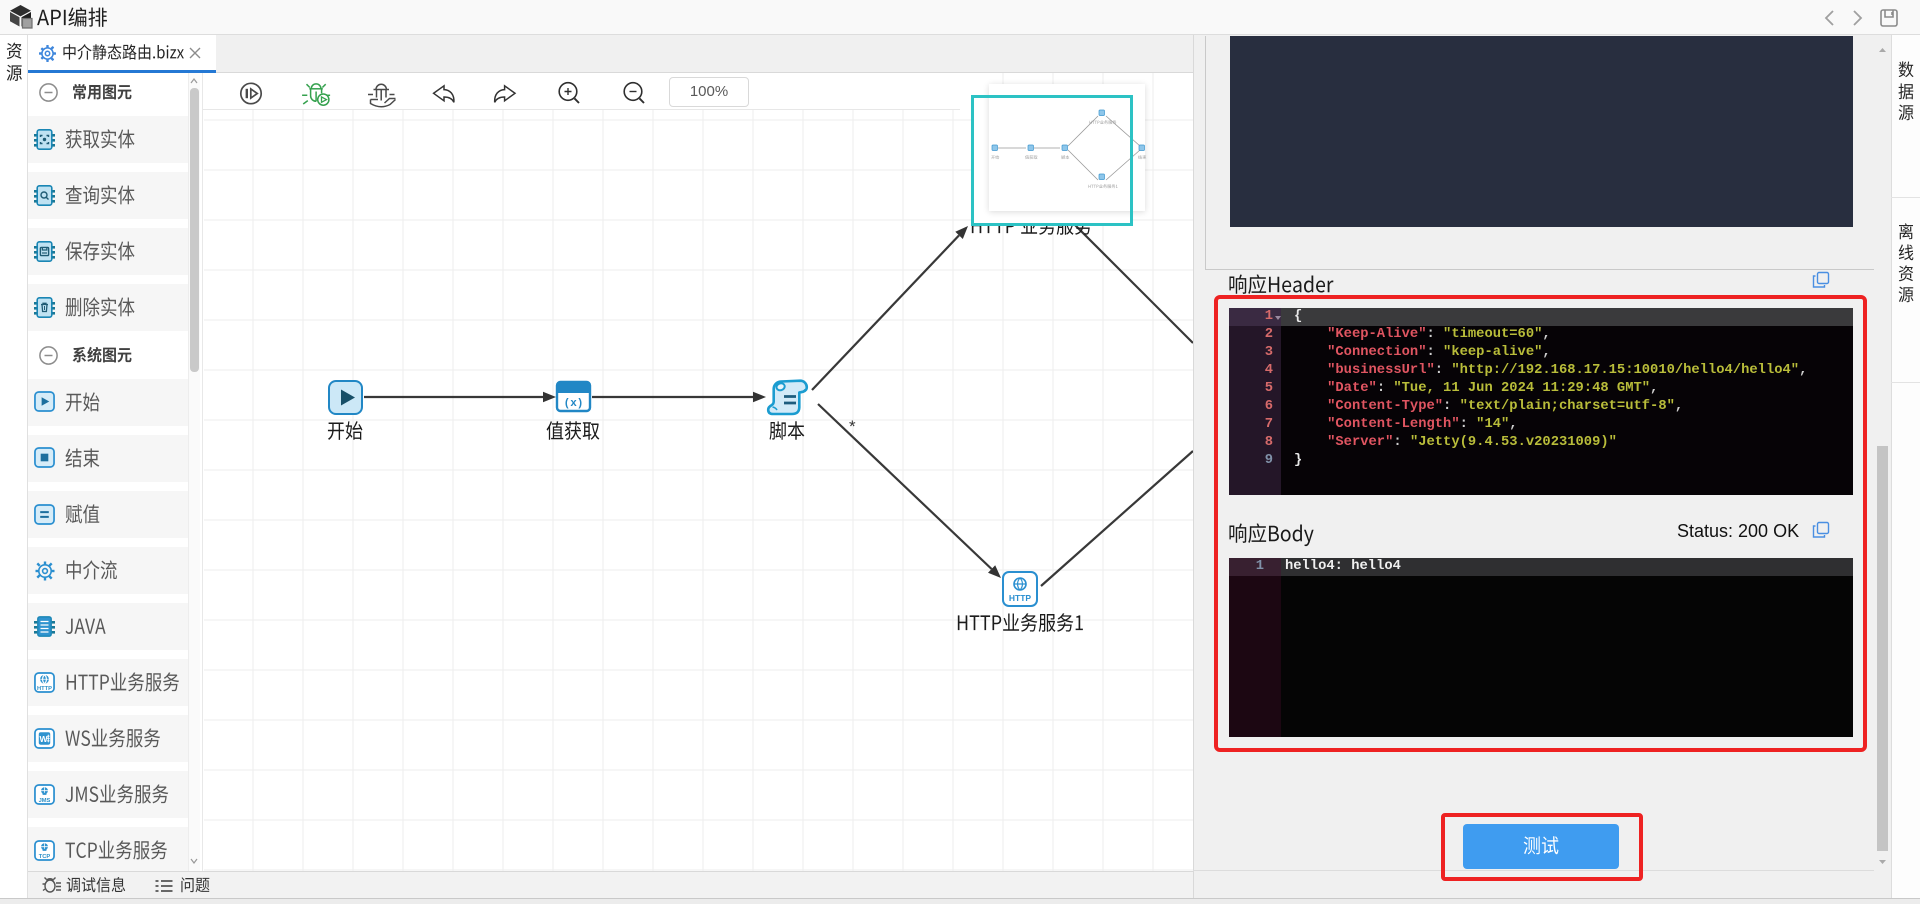 This screenshot has width=1920, height=904. Describe the element at coordinates (1020, 598) in the screenshot. I see `svg-text: HTTP` at that location.